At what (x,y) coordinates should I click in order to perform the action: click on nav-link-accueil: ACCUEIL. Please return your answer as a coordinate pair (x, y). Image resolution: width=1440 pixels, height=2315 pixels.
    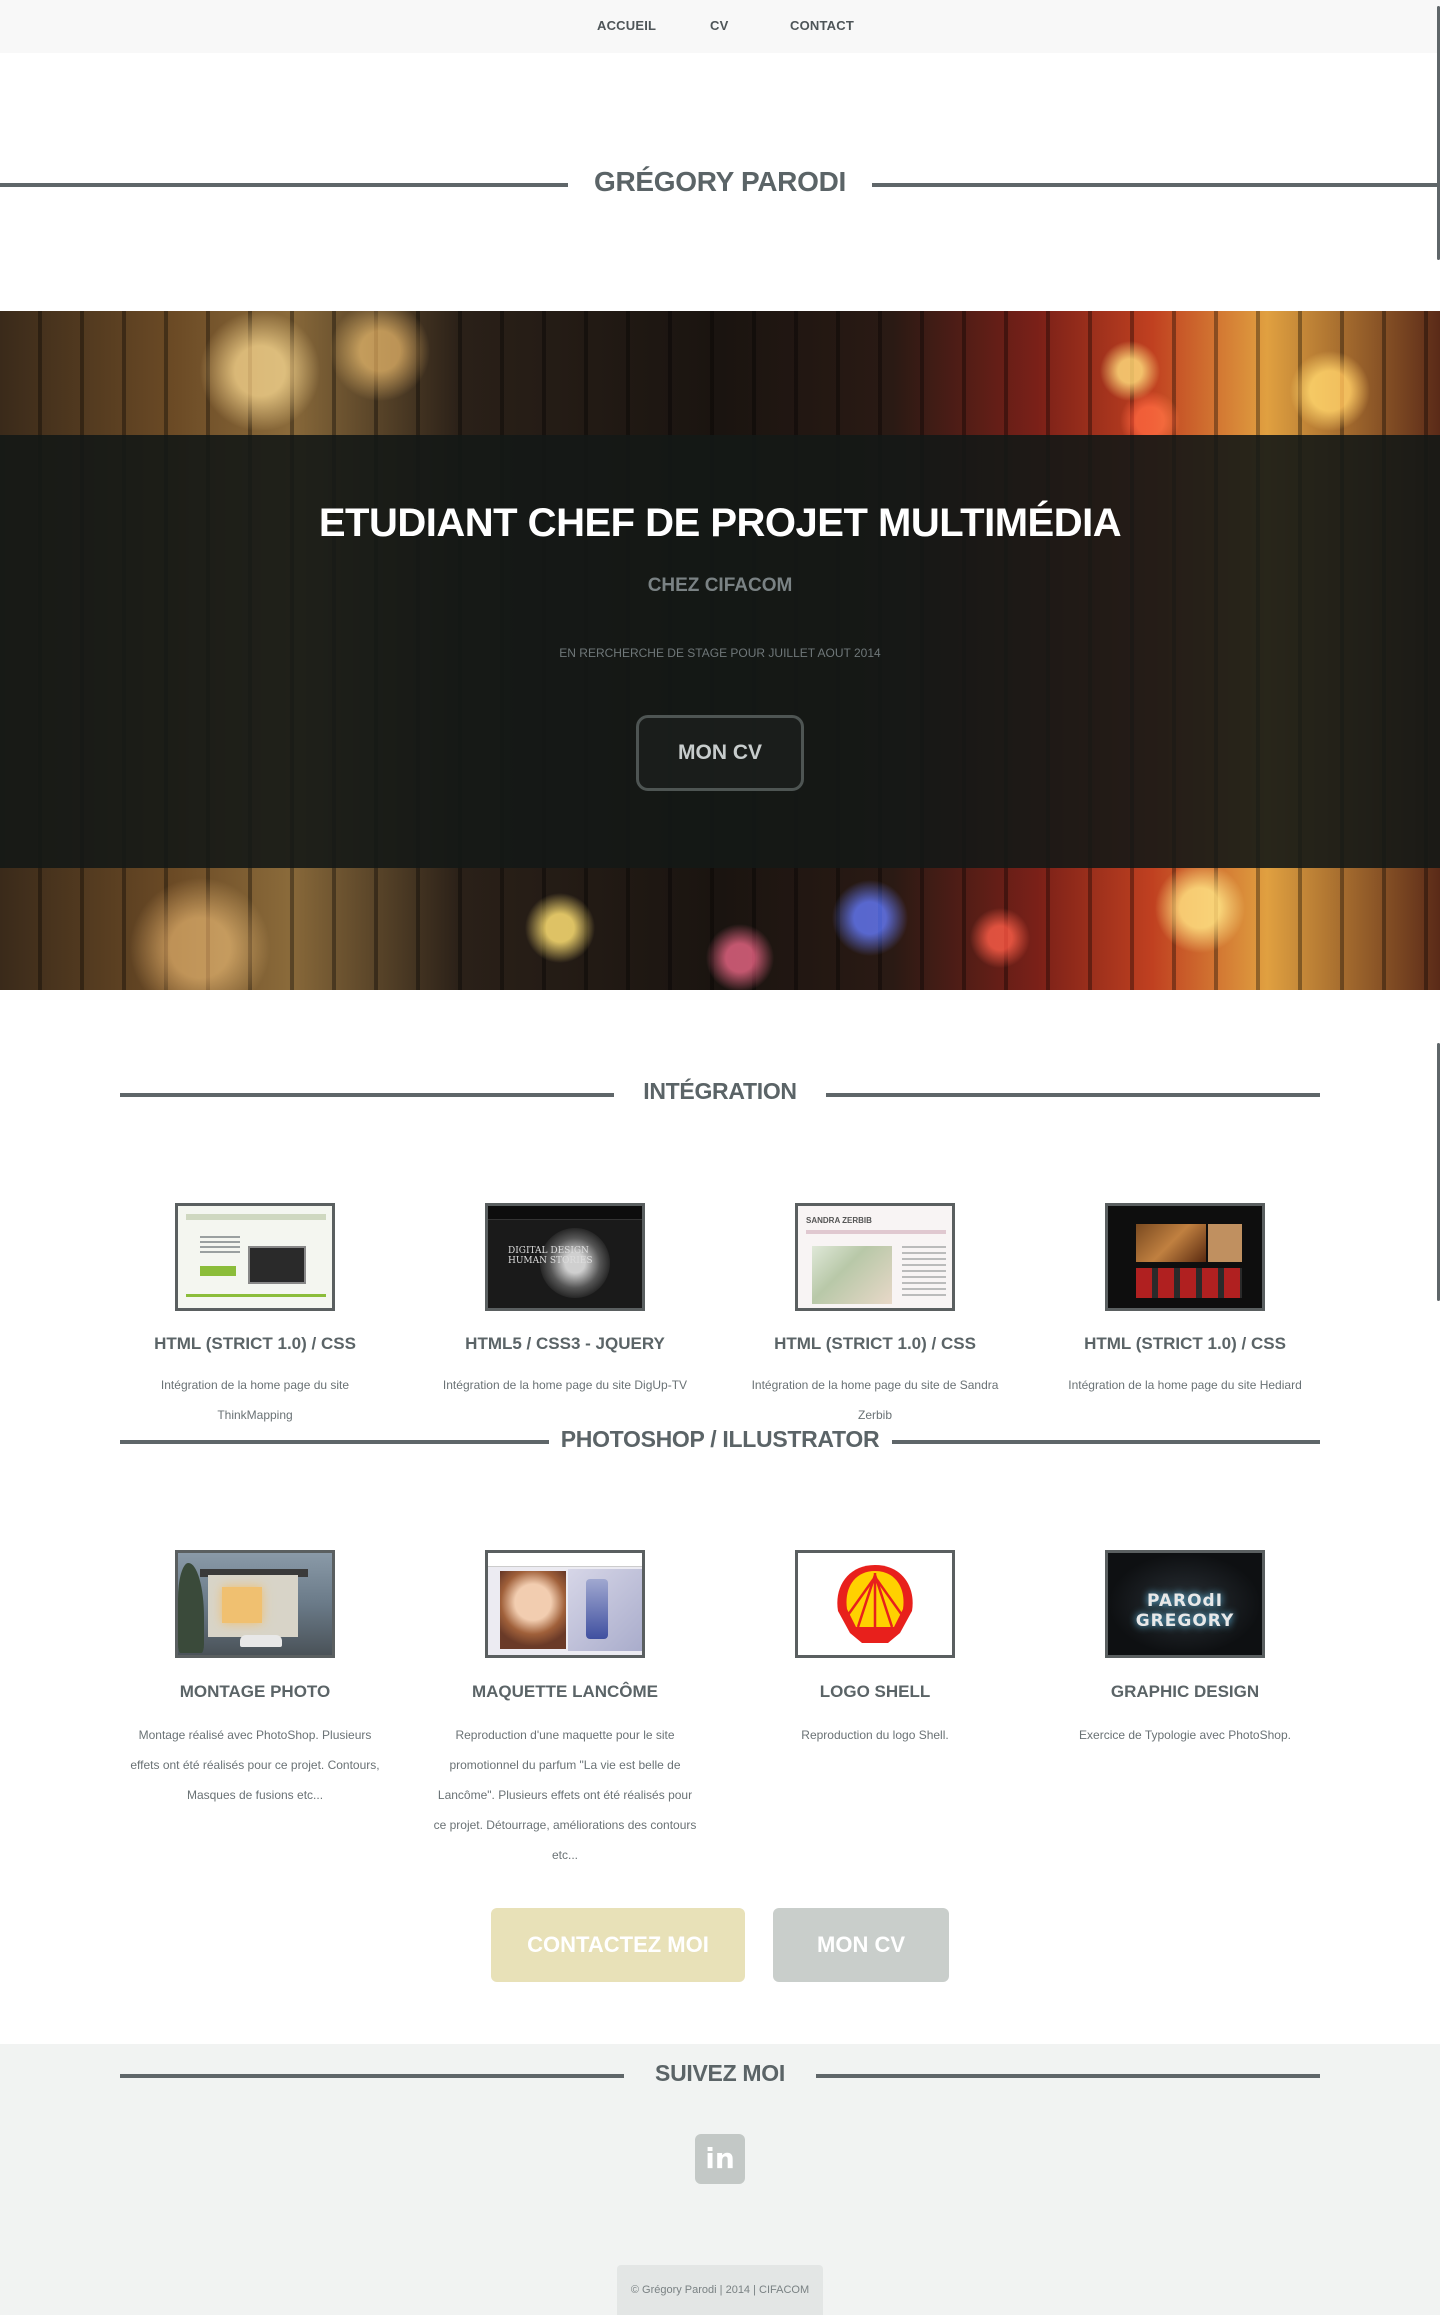
    Looking at the image, I should click on (626, 25).